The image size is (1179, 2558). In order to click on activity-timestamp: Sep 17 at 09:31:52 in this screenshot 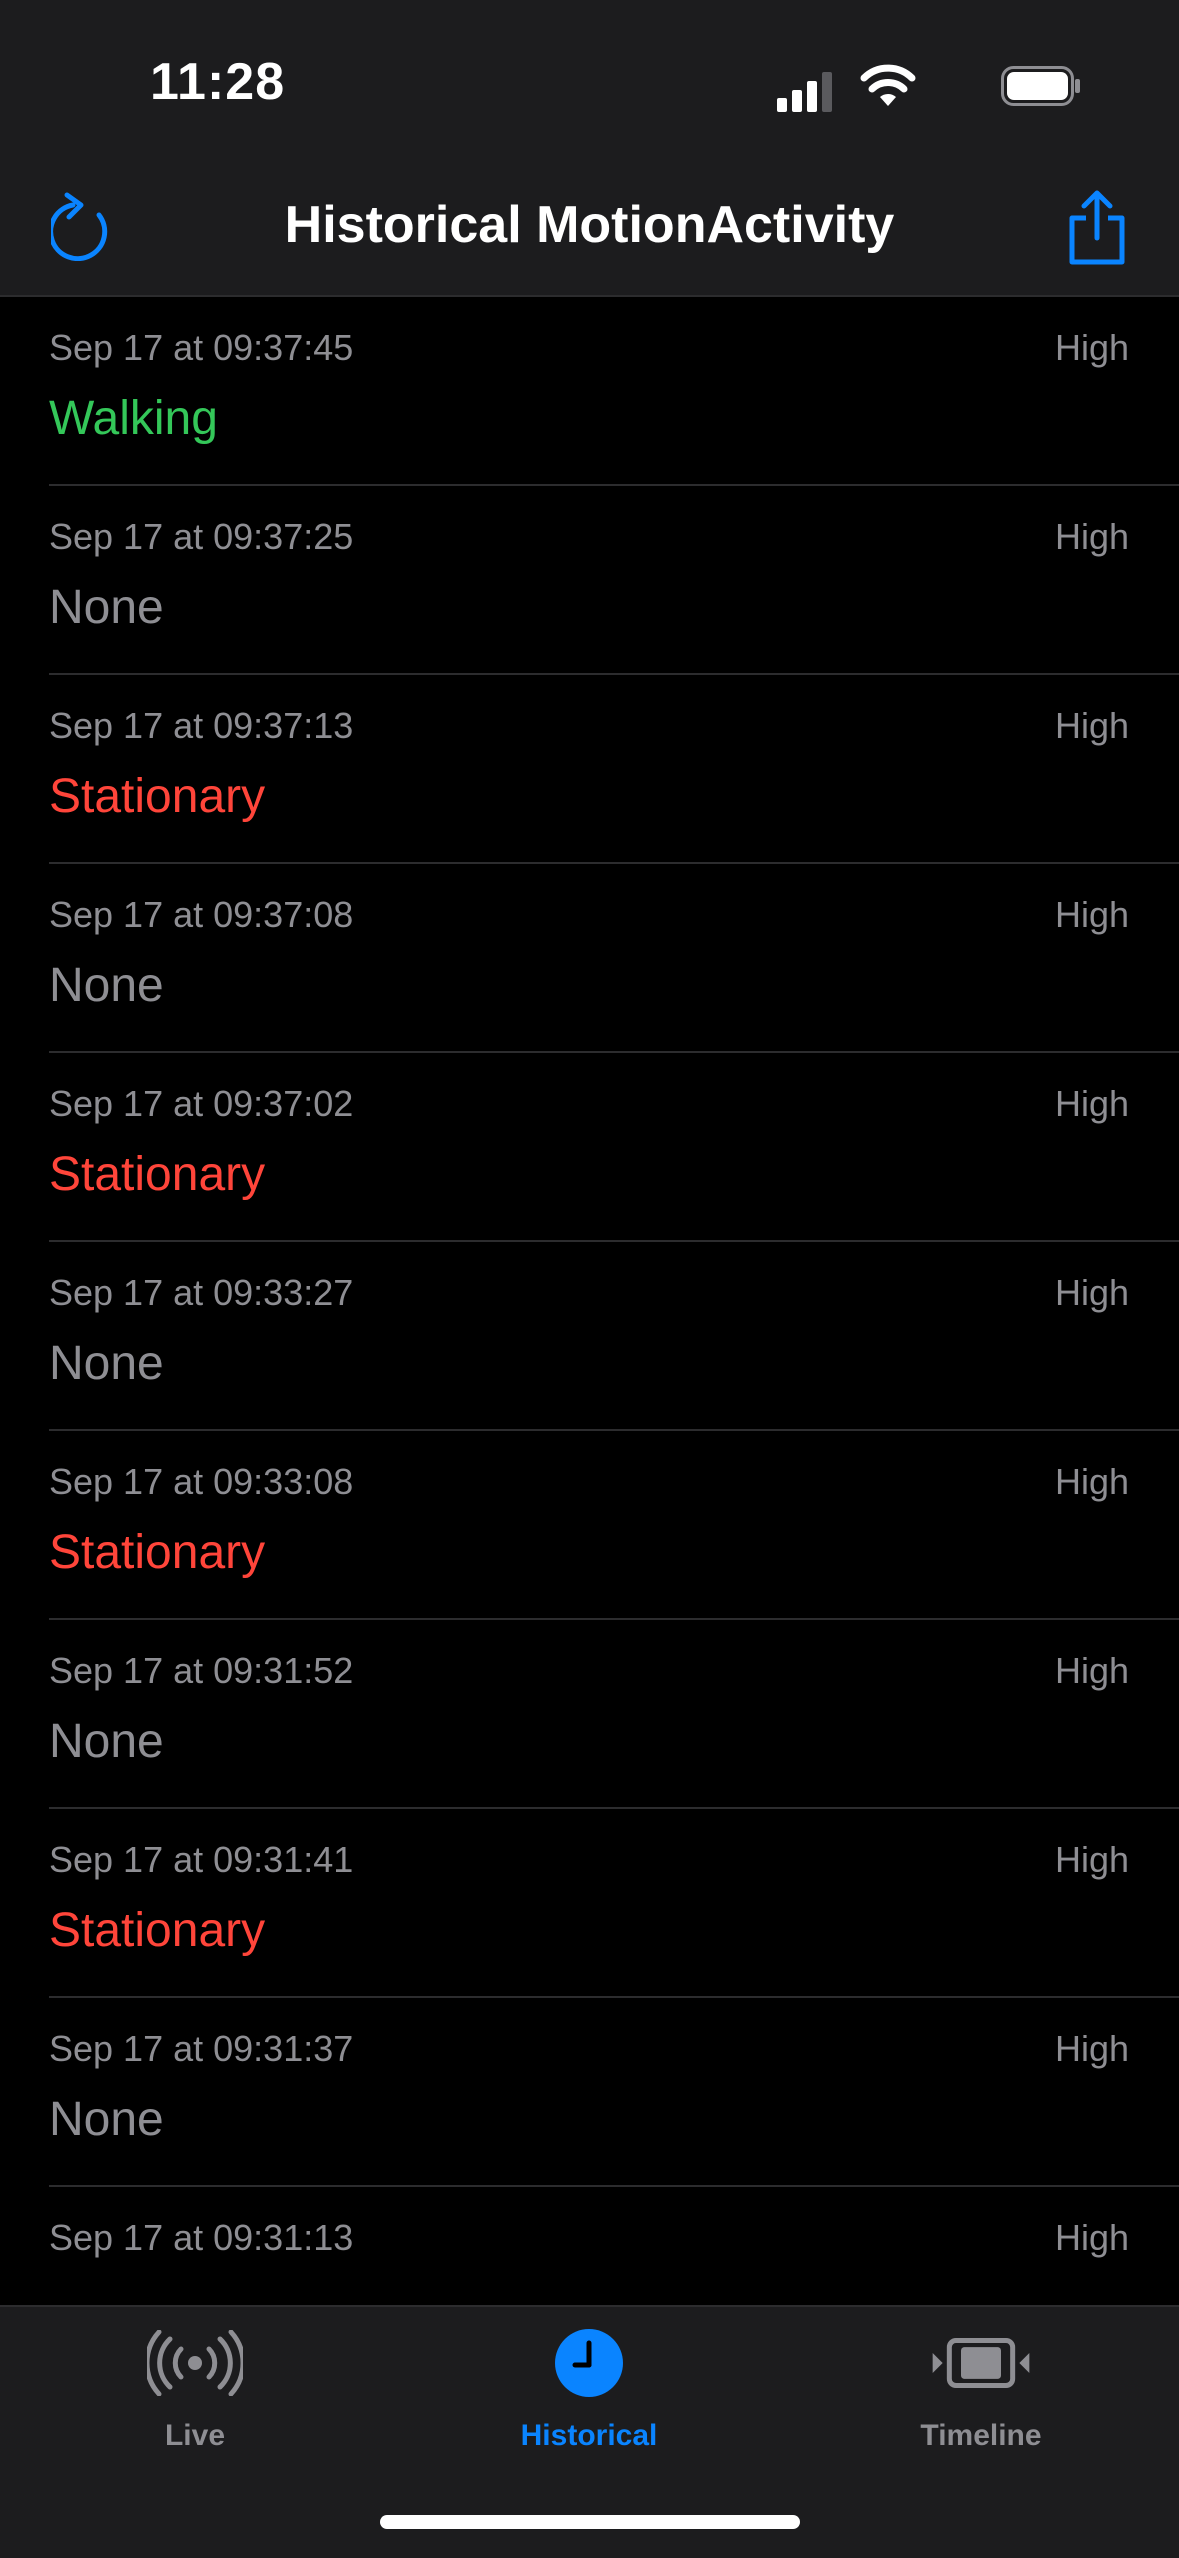, I will do `click(201, 1670)`.